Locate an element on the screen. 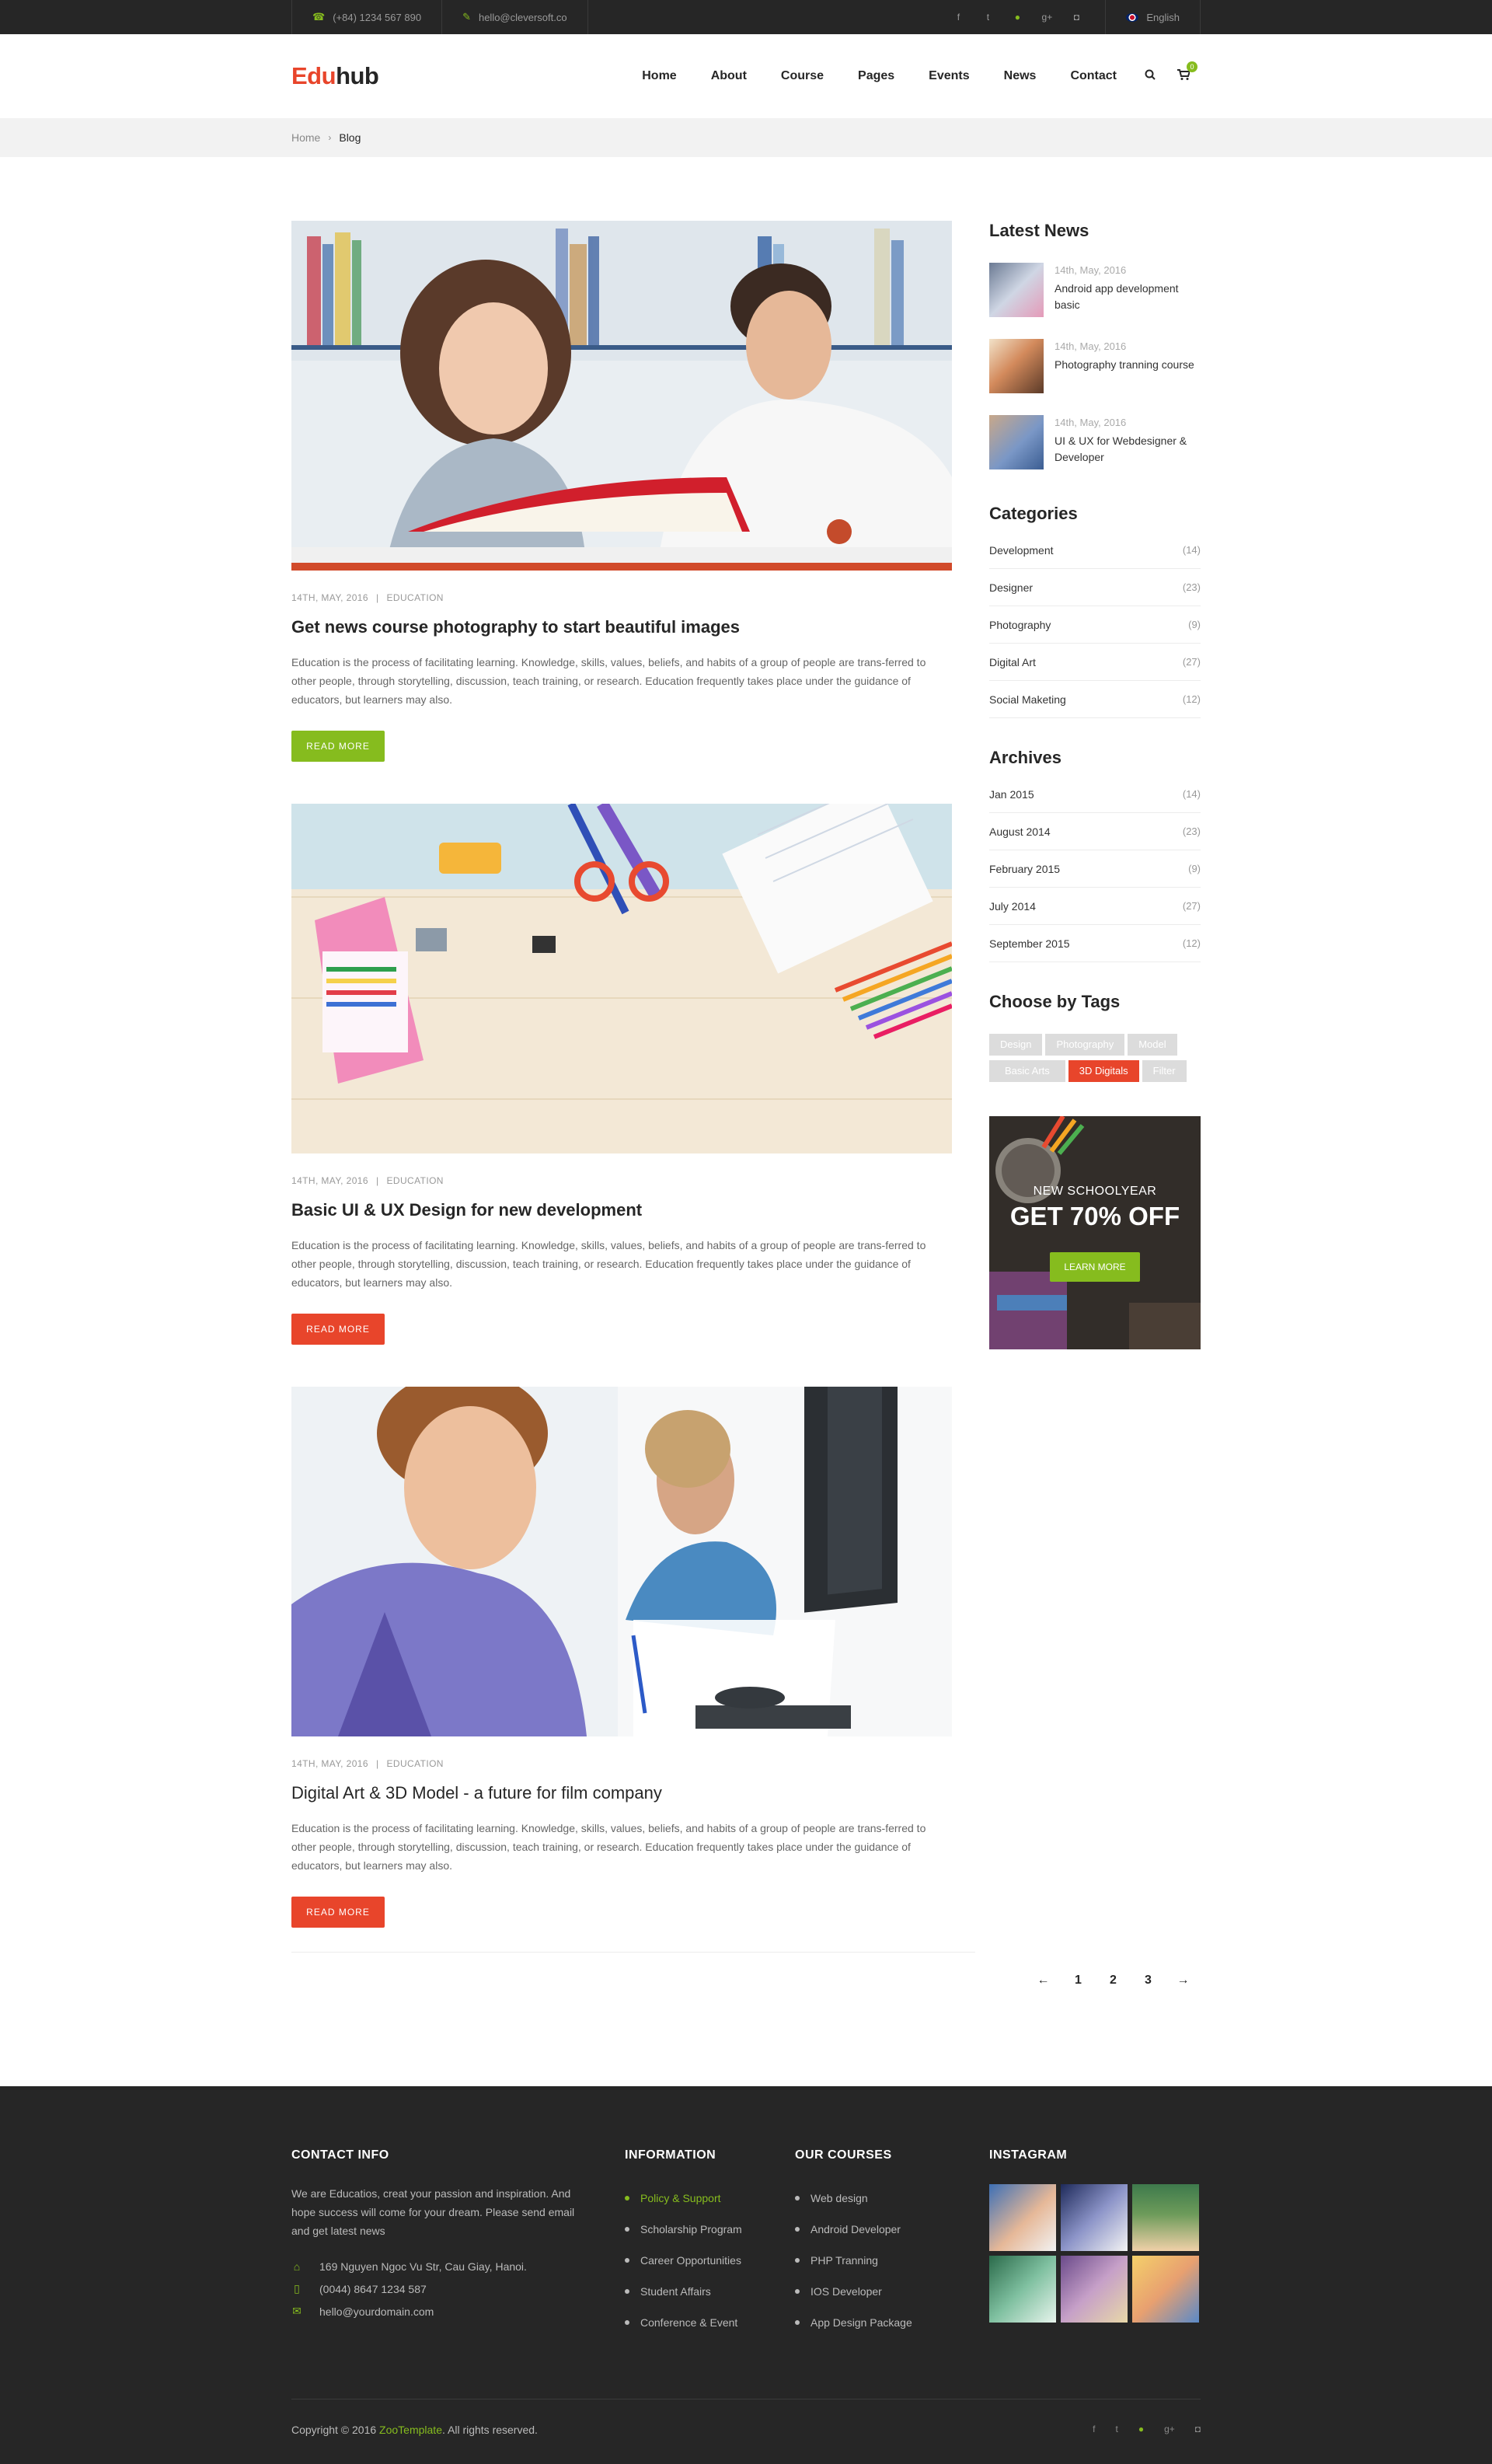 The image size is (1492, 2464). footer-link: Android Developer is located at coordinates (853, 2229).